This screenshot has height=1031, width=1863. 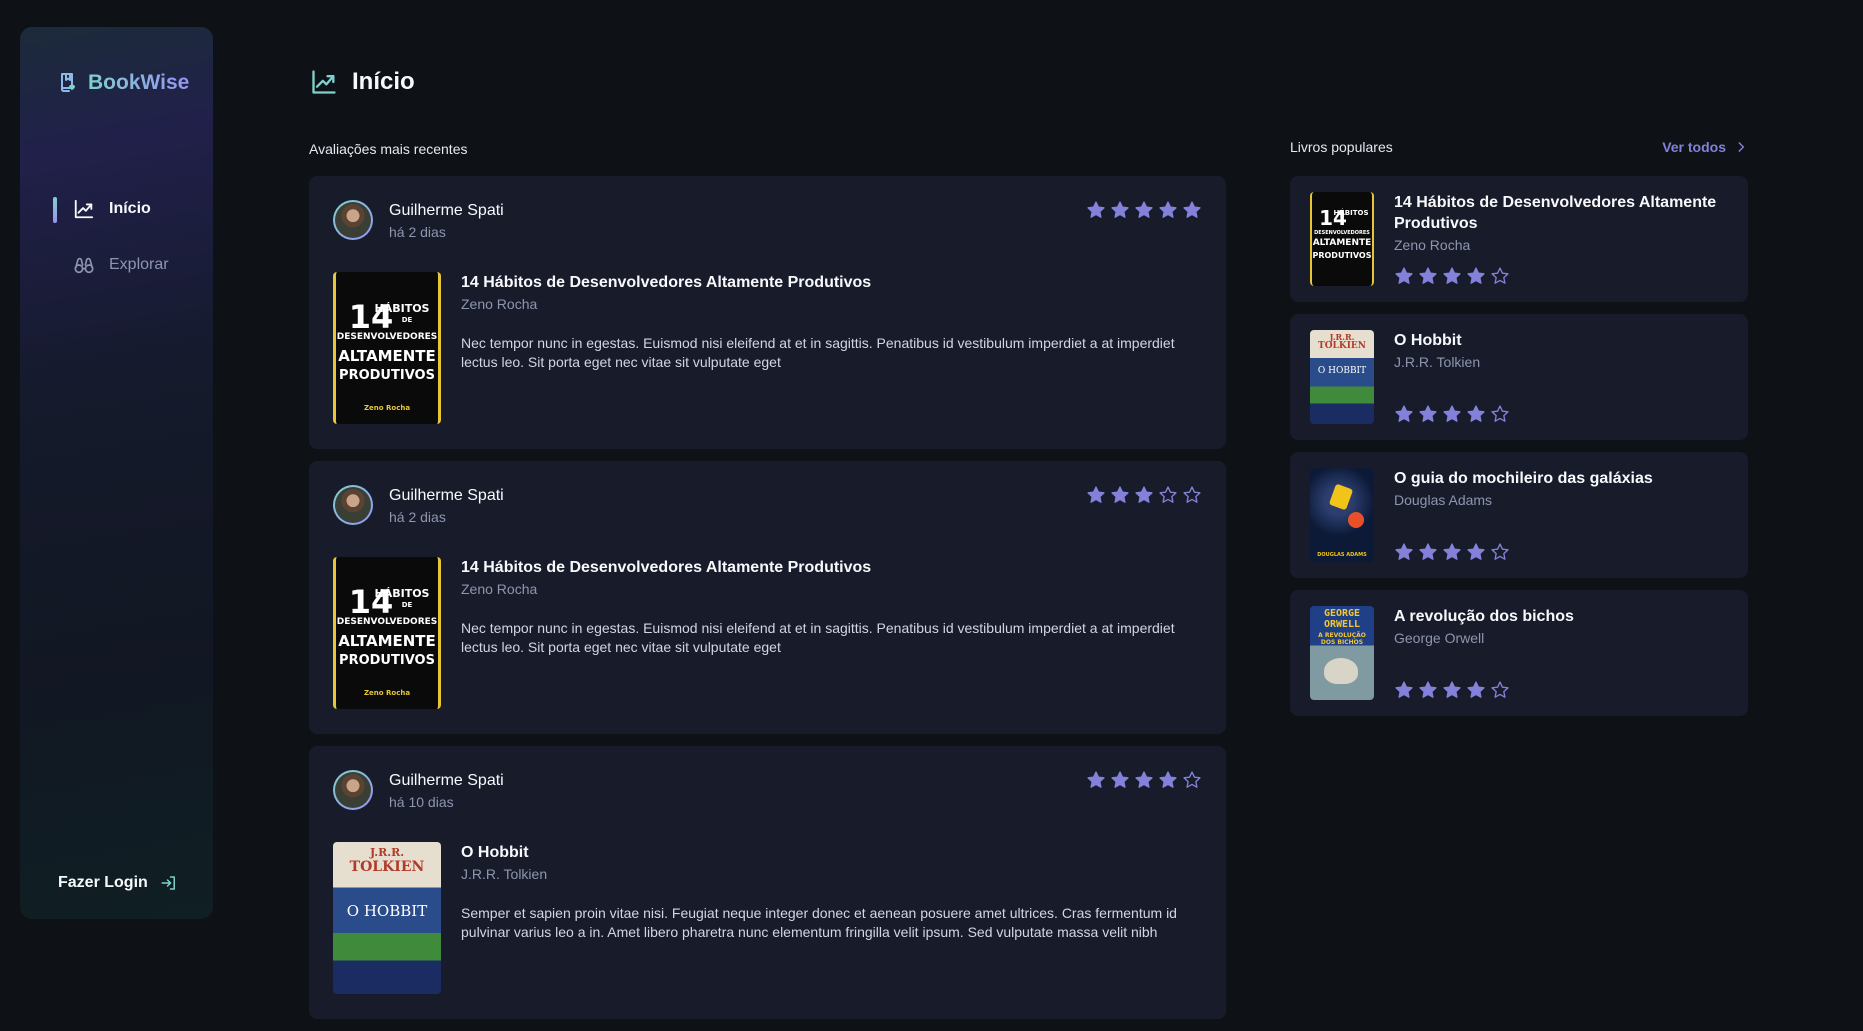 What do you see at coordinates (417, 517) in the screenshot?
I see `review-date: há 2 dias` at bounding box center [417, 517].